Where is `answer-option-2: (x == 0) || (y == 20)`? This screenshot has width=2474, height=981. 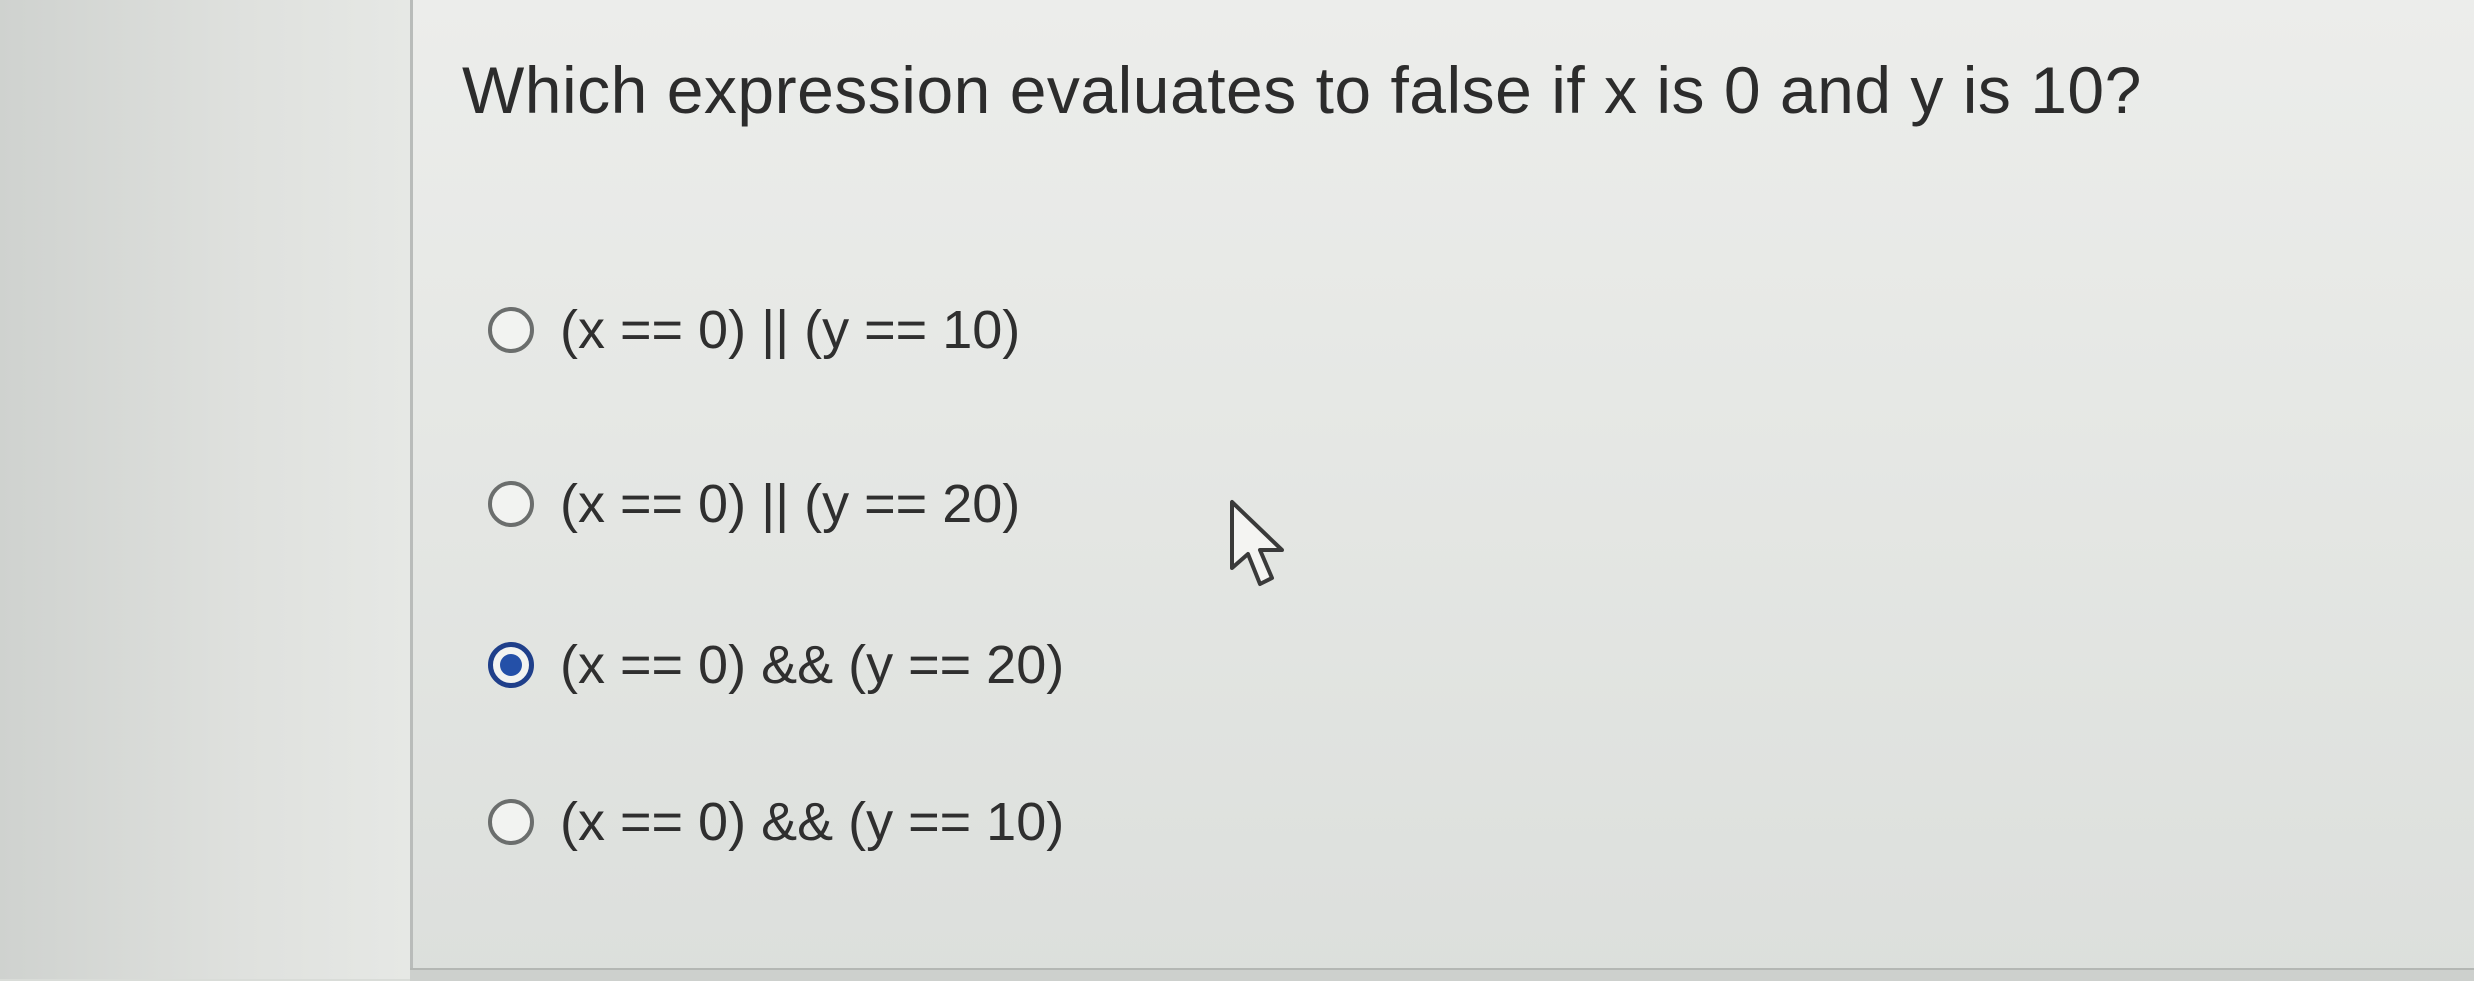 answer-option-2: (x == 0) || (y == 20) is located at coordinates (754, 504).